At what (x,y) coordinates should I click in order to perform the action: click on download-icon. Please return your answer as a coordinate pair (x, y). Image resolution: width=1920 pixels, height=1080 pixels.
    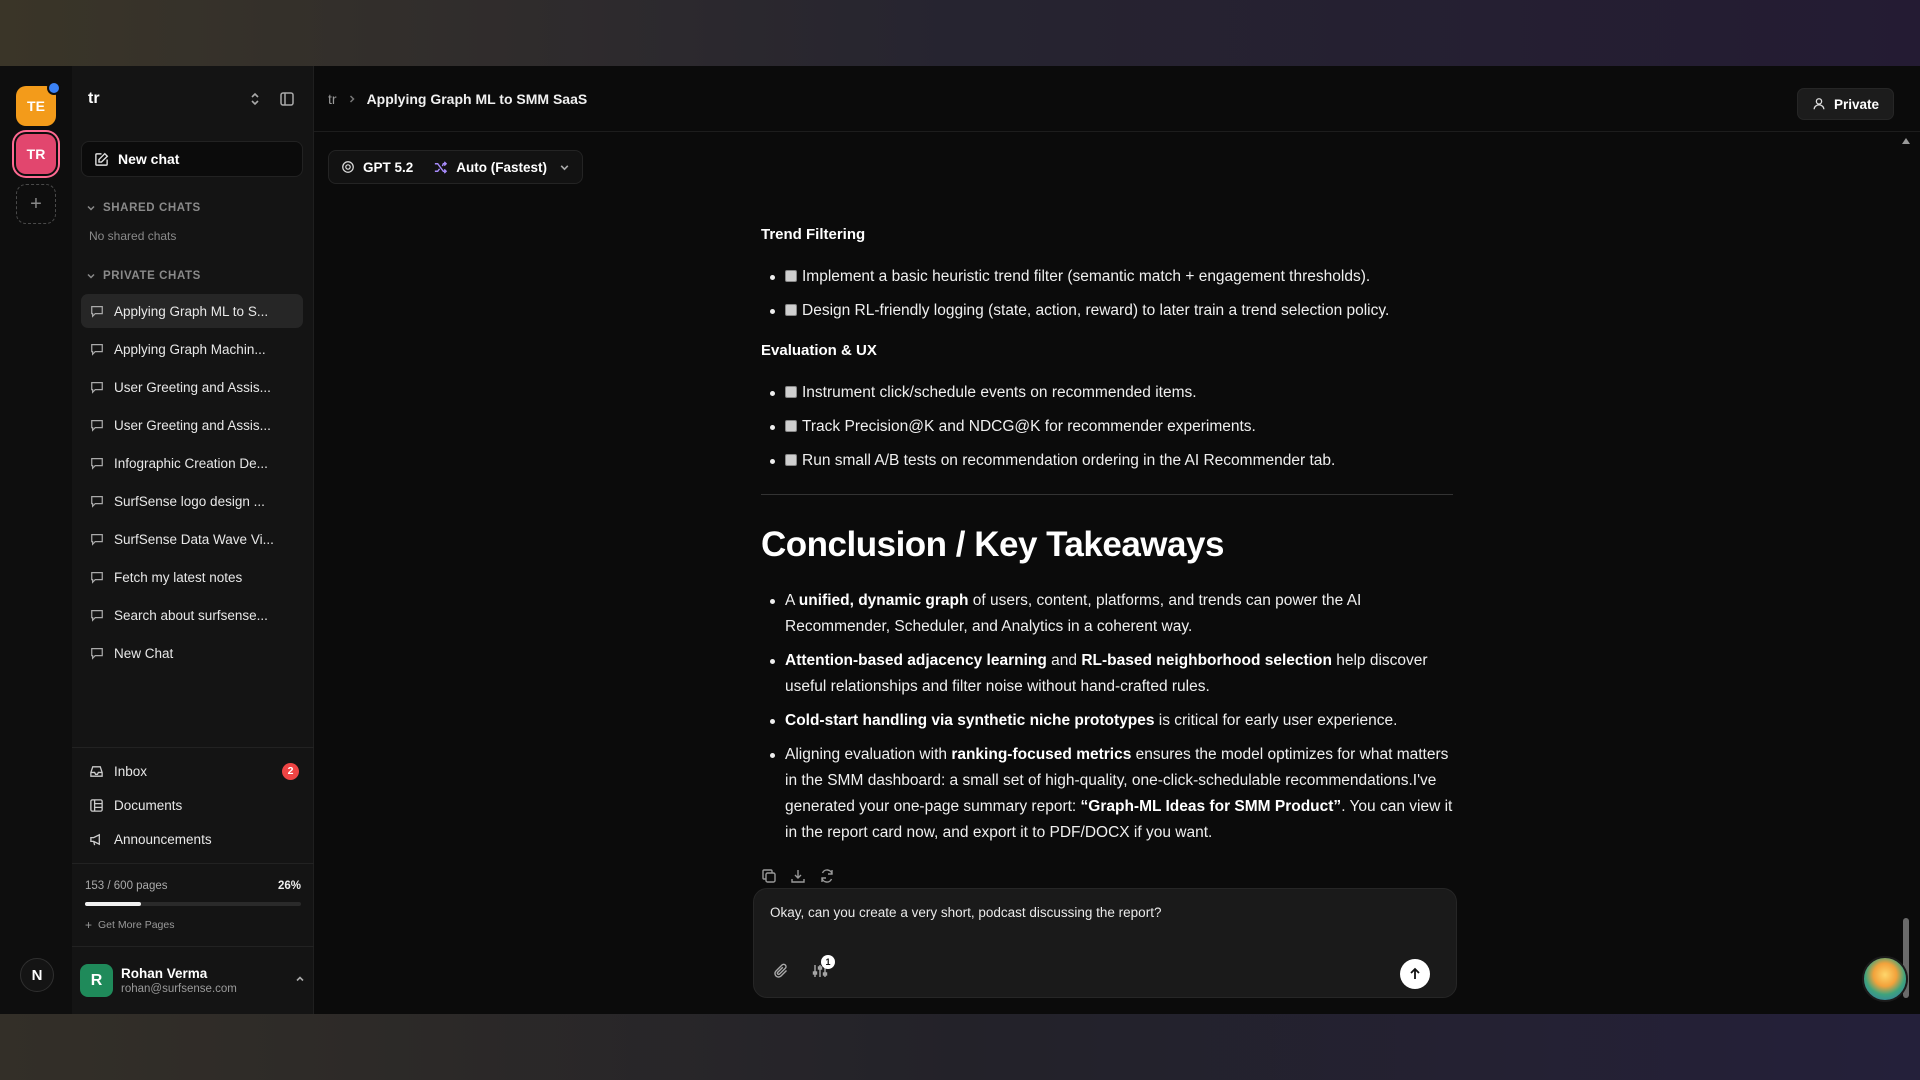
    Looking at the image, I should click on (798, 876).